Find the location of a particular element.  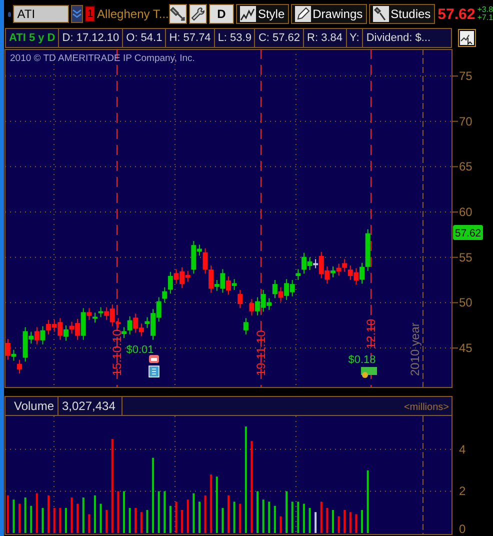

style-button: Style is located at coordinates (262, 14).